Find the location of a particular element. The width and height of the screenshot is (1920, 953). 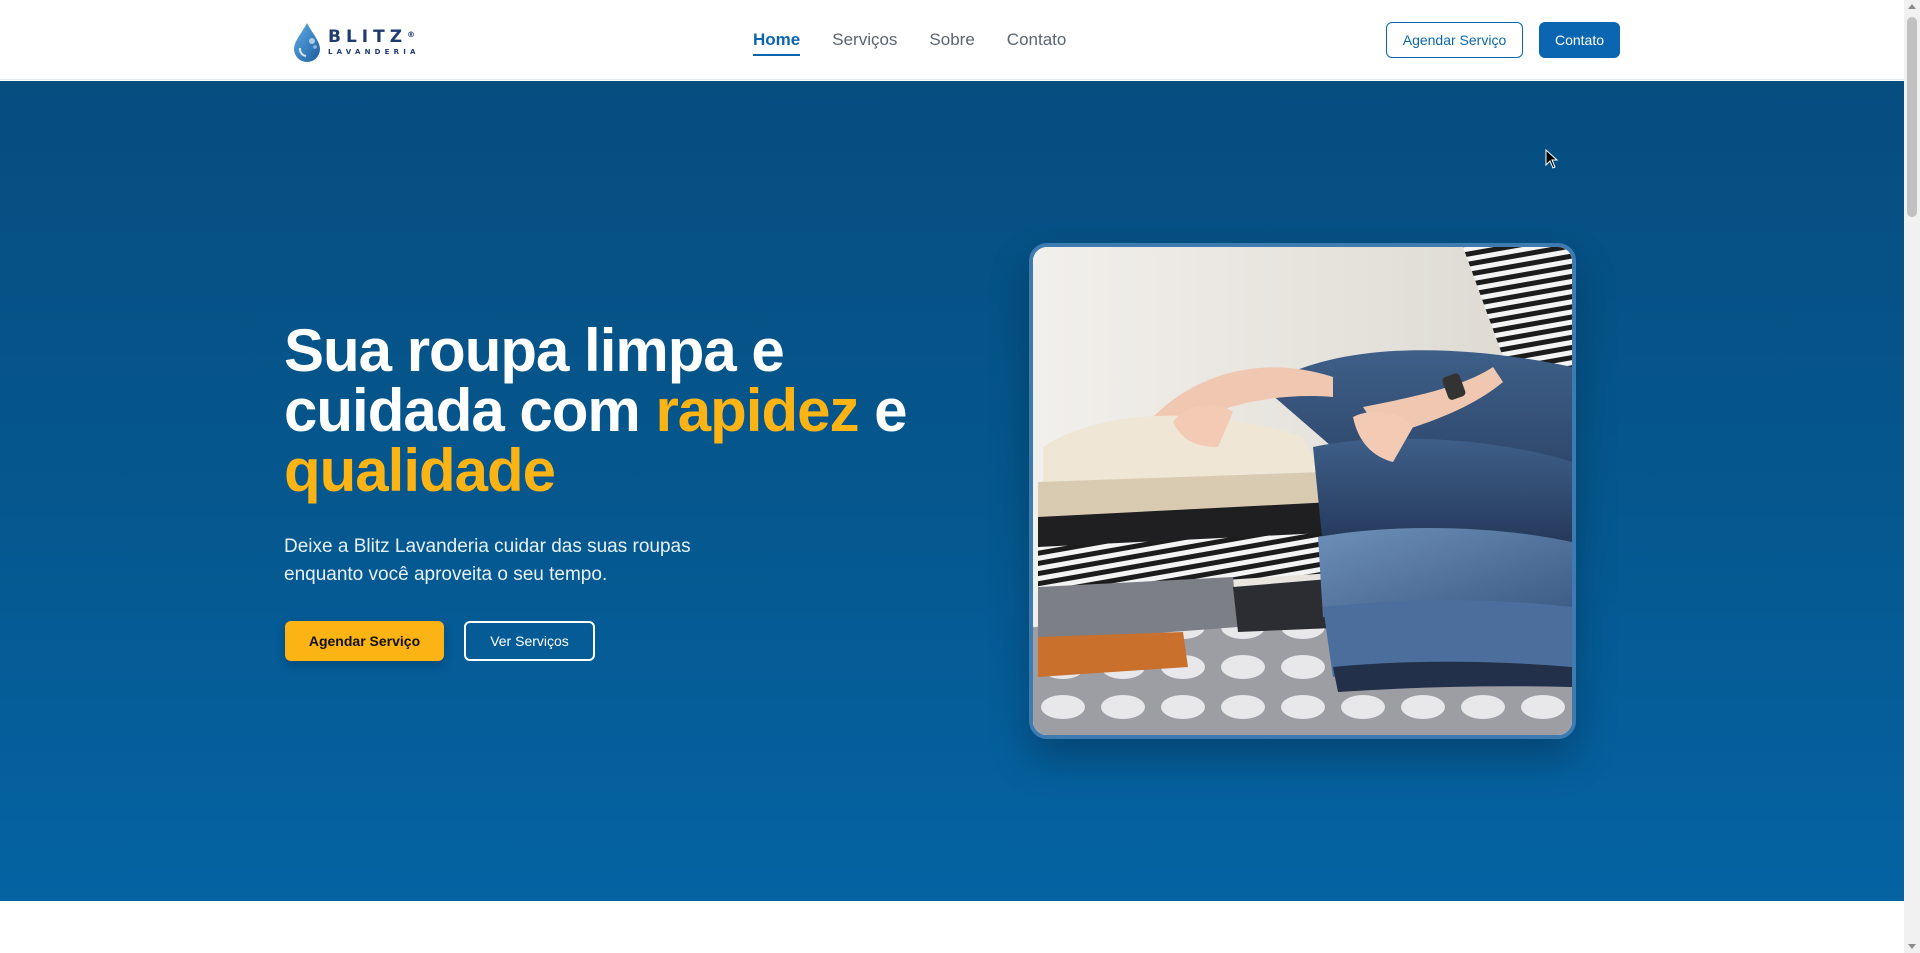

brand-tagline: LAVANDERIA is located at coordinates (374, 51).